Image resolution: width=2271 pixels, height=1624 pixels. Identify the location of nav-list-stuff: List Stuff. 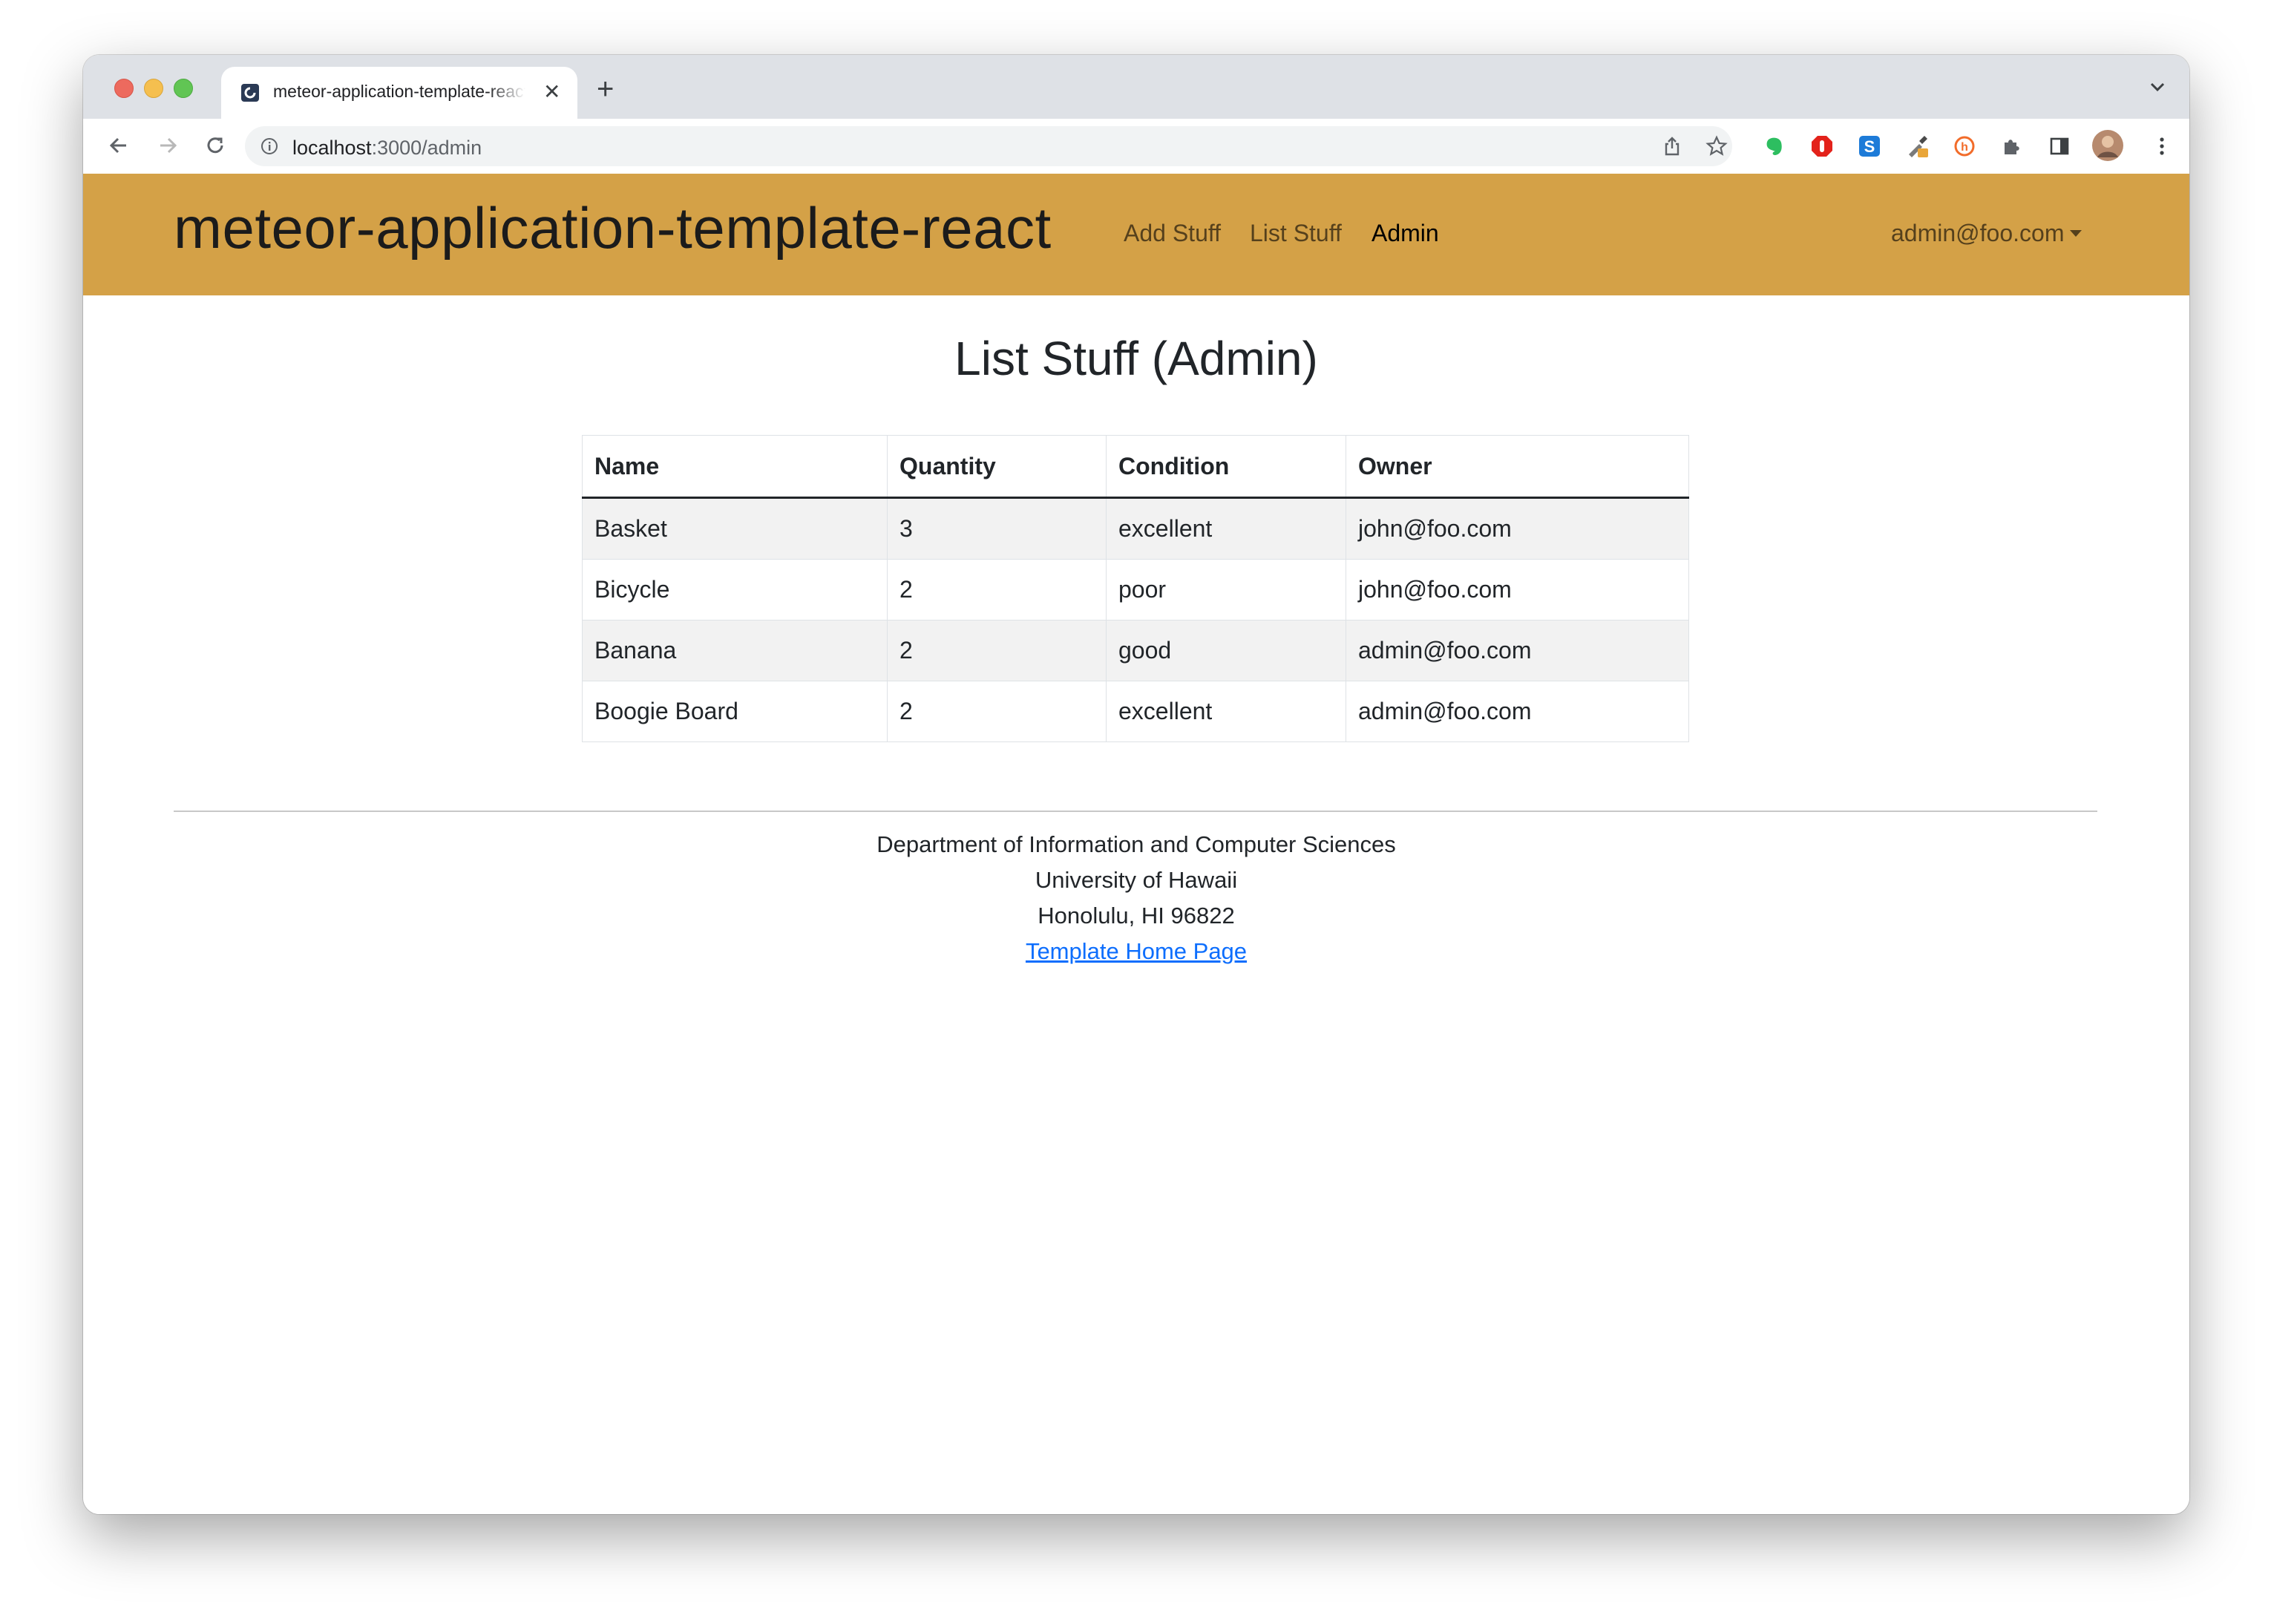
(1296, 233).